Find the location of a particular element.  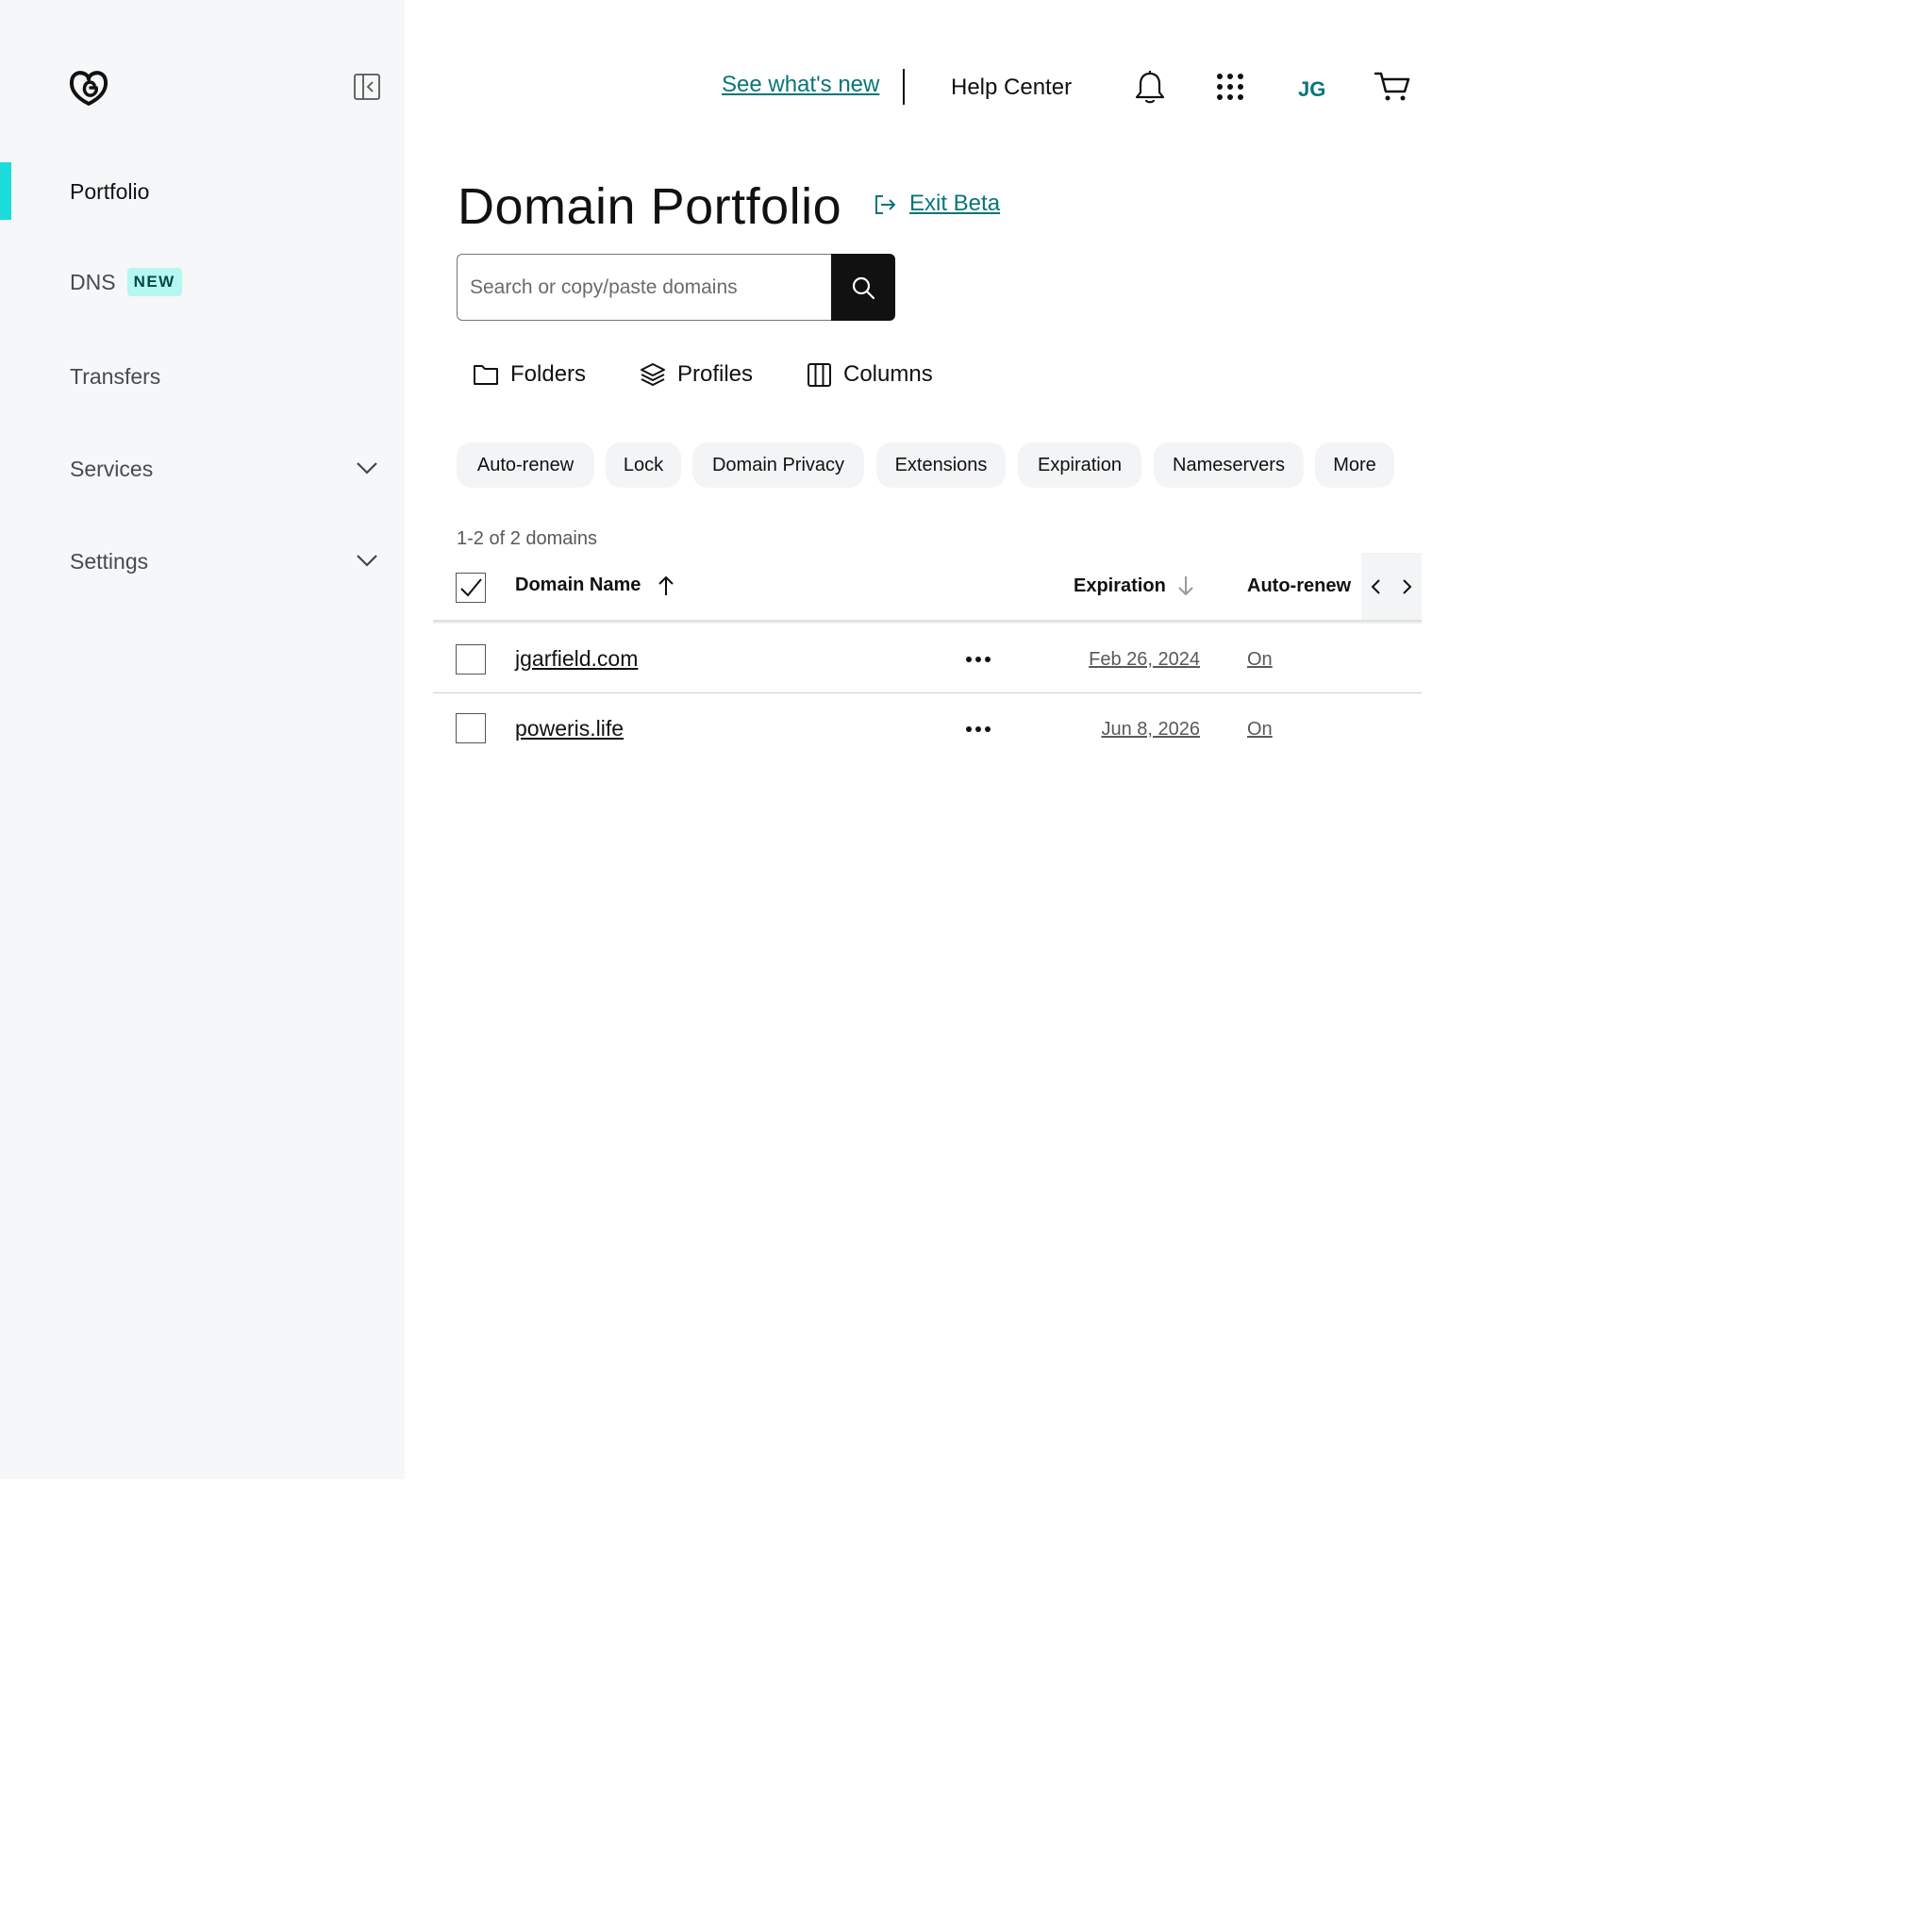

folder-icon is located at coordinates (486, 375).